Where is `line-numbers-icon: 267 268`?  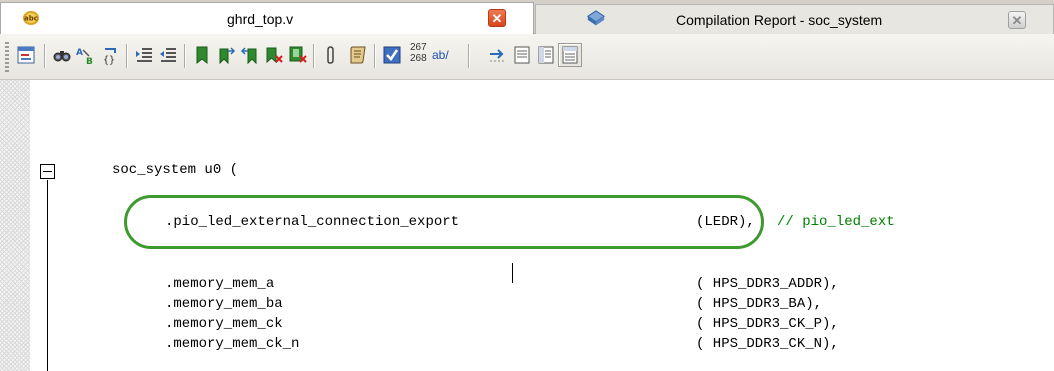
line-numbers-icon: 267 268 is located at coordinates (418, 53).